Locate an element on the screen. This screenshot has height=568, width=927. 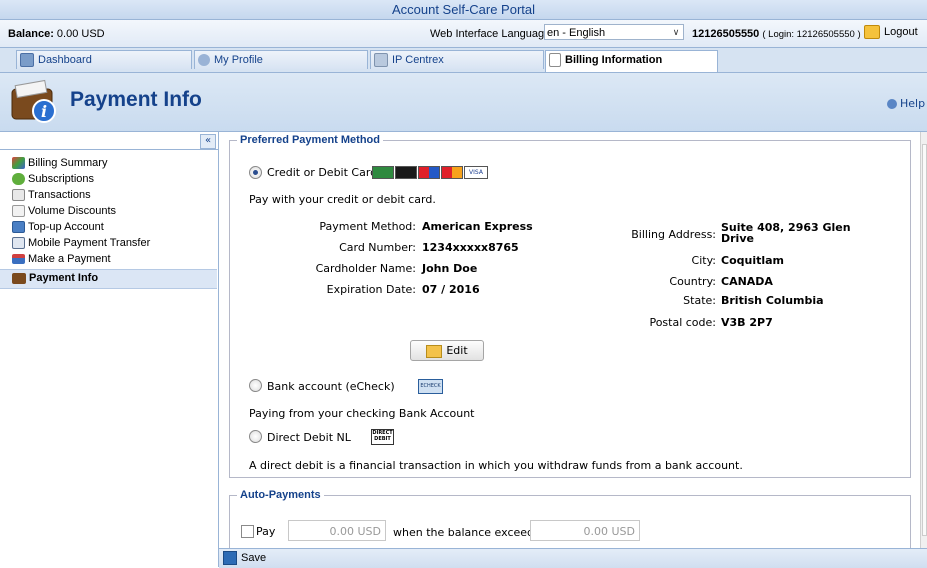
lock-icon is located at coordinates (872, 32).